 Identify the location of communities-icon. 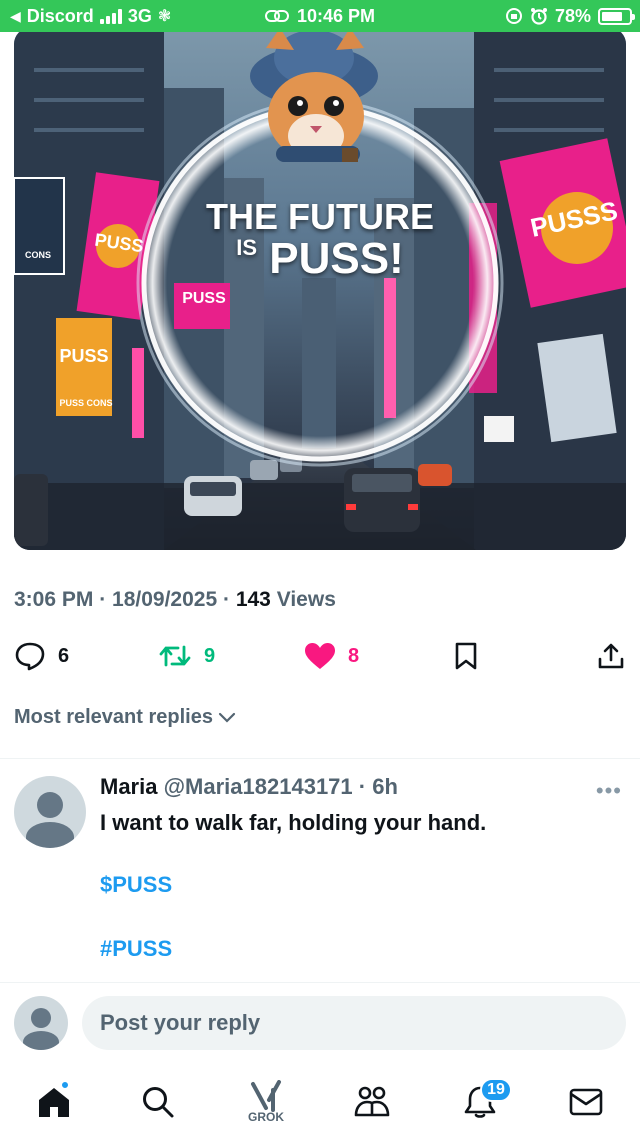
(372, 1101).